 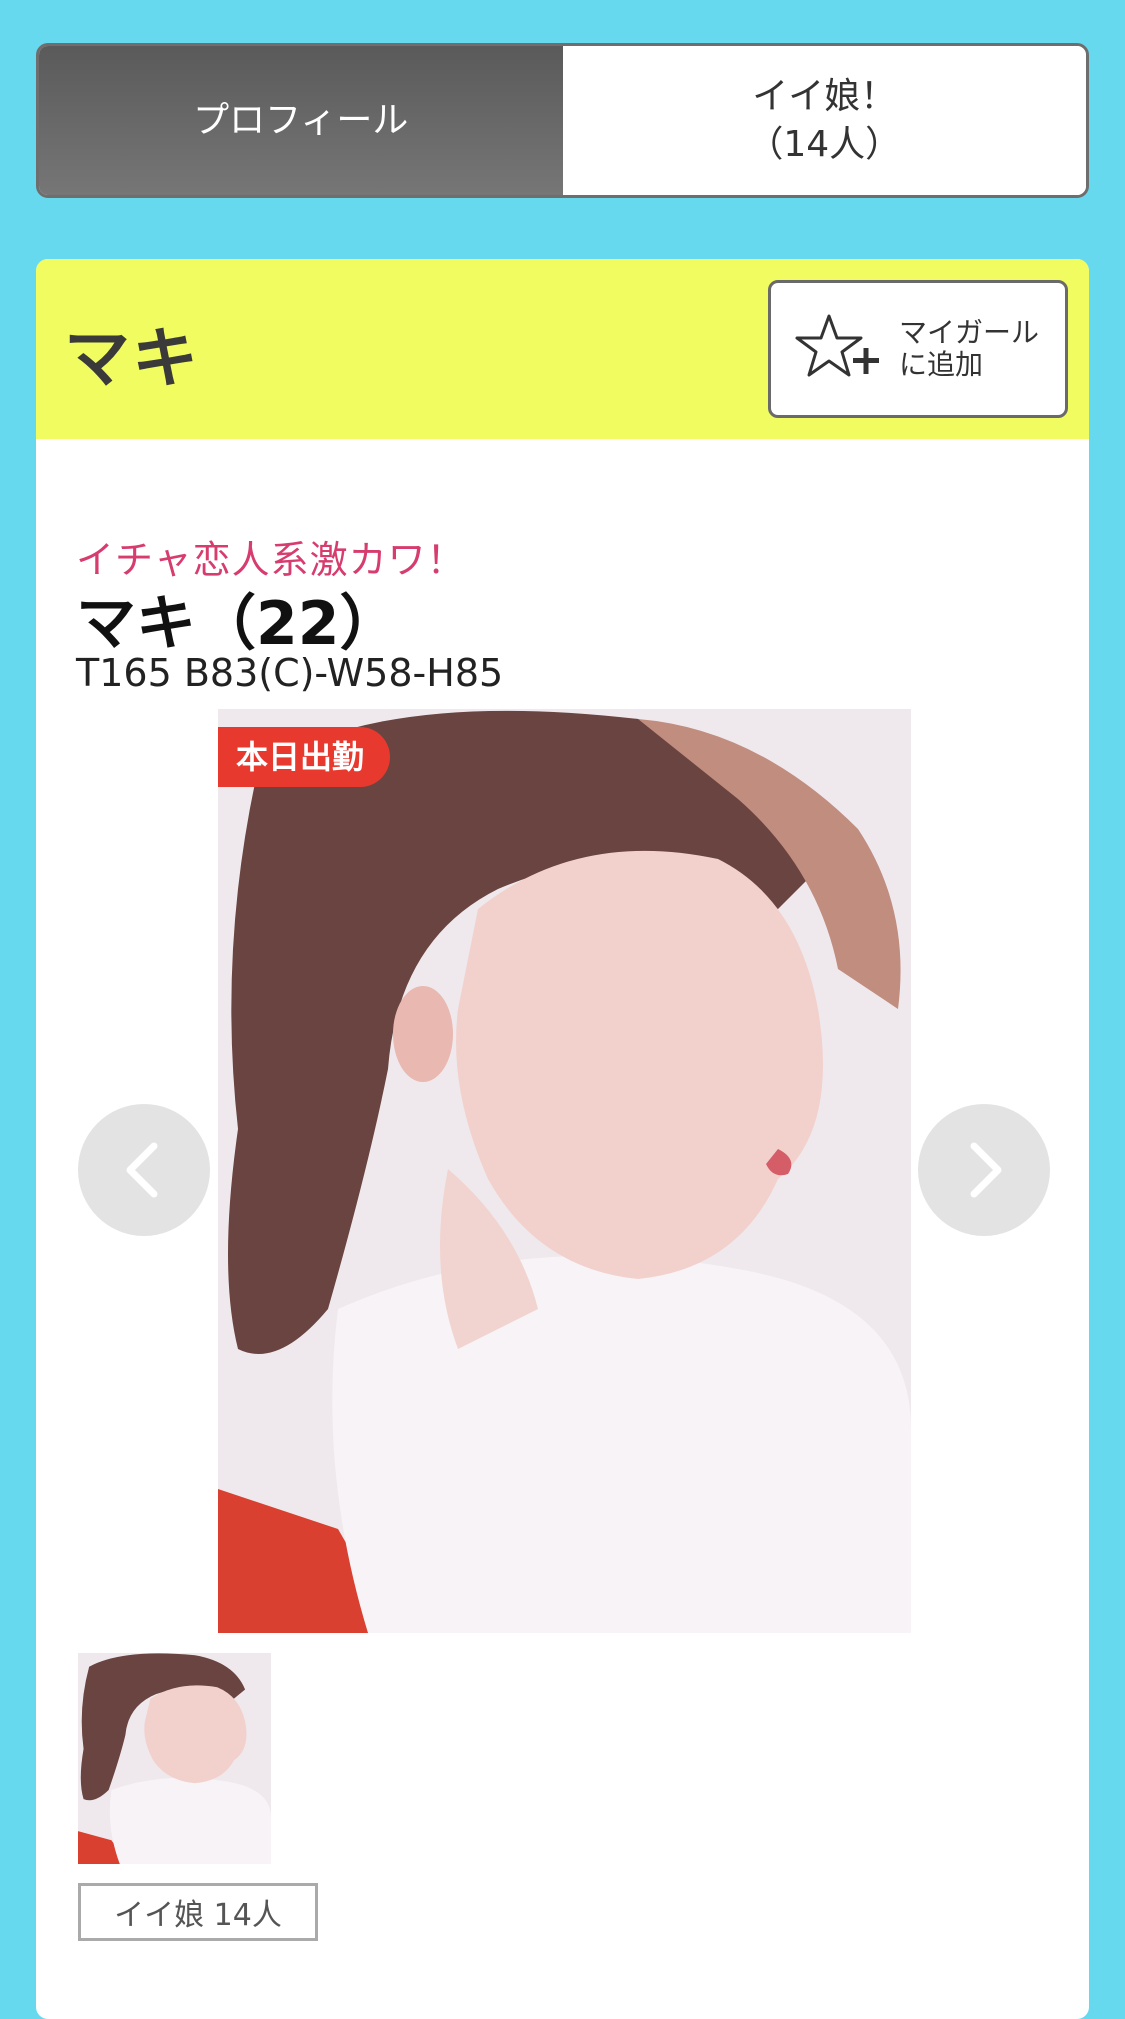 I want to click on next-photo-button, so click(x=984, y=1170).